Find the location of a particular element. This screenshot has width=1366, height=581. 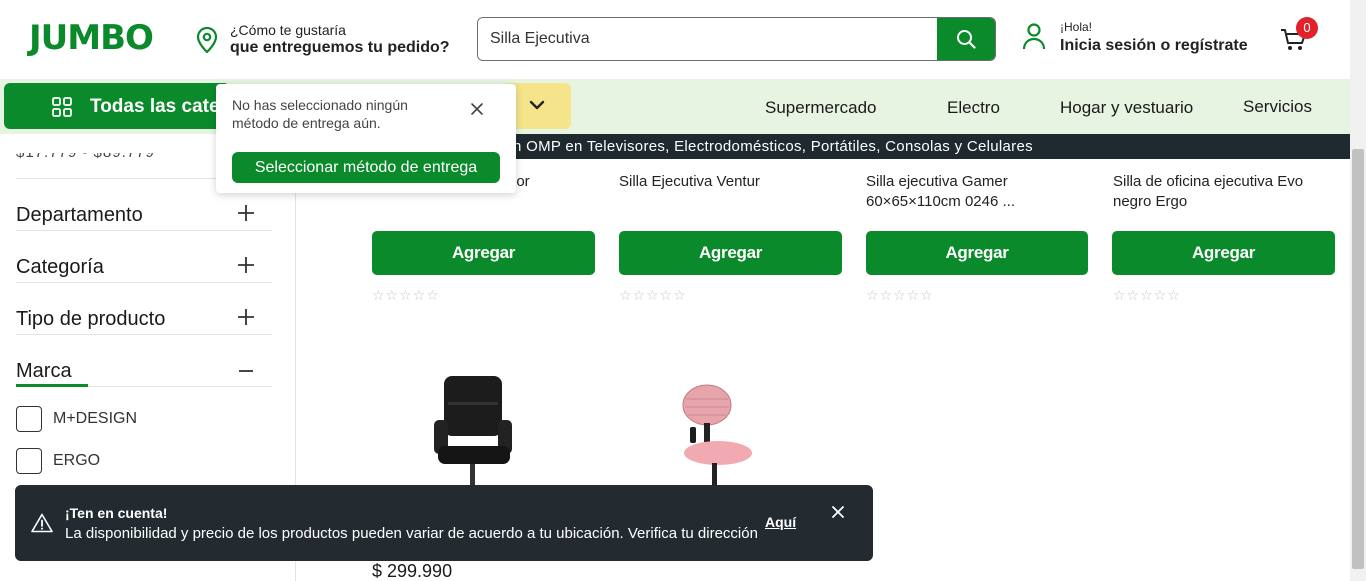

nav-hogar-vestuario: Hogar y vestuario is located at coordinates (1126, 108).